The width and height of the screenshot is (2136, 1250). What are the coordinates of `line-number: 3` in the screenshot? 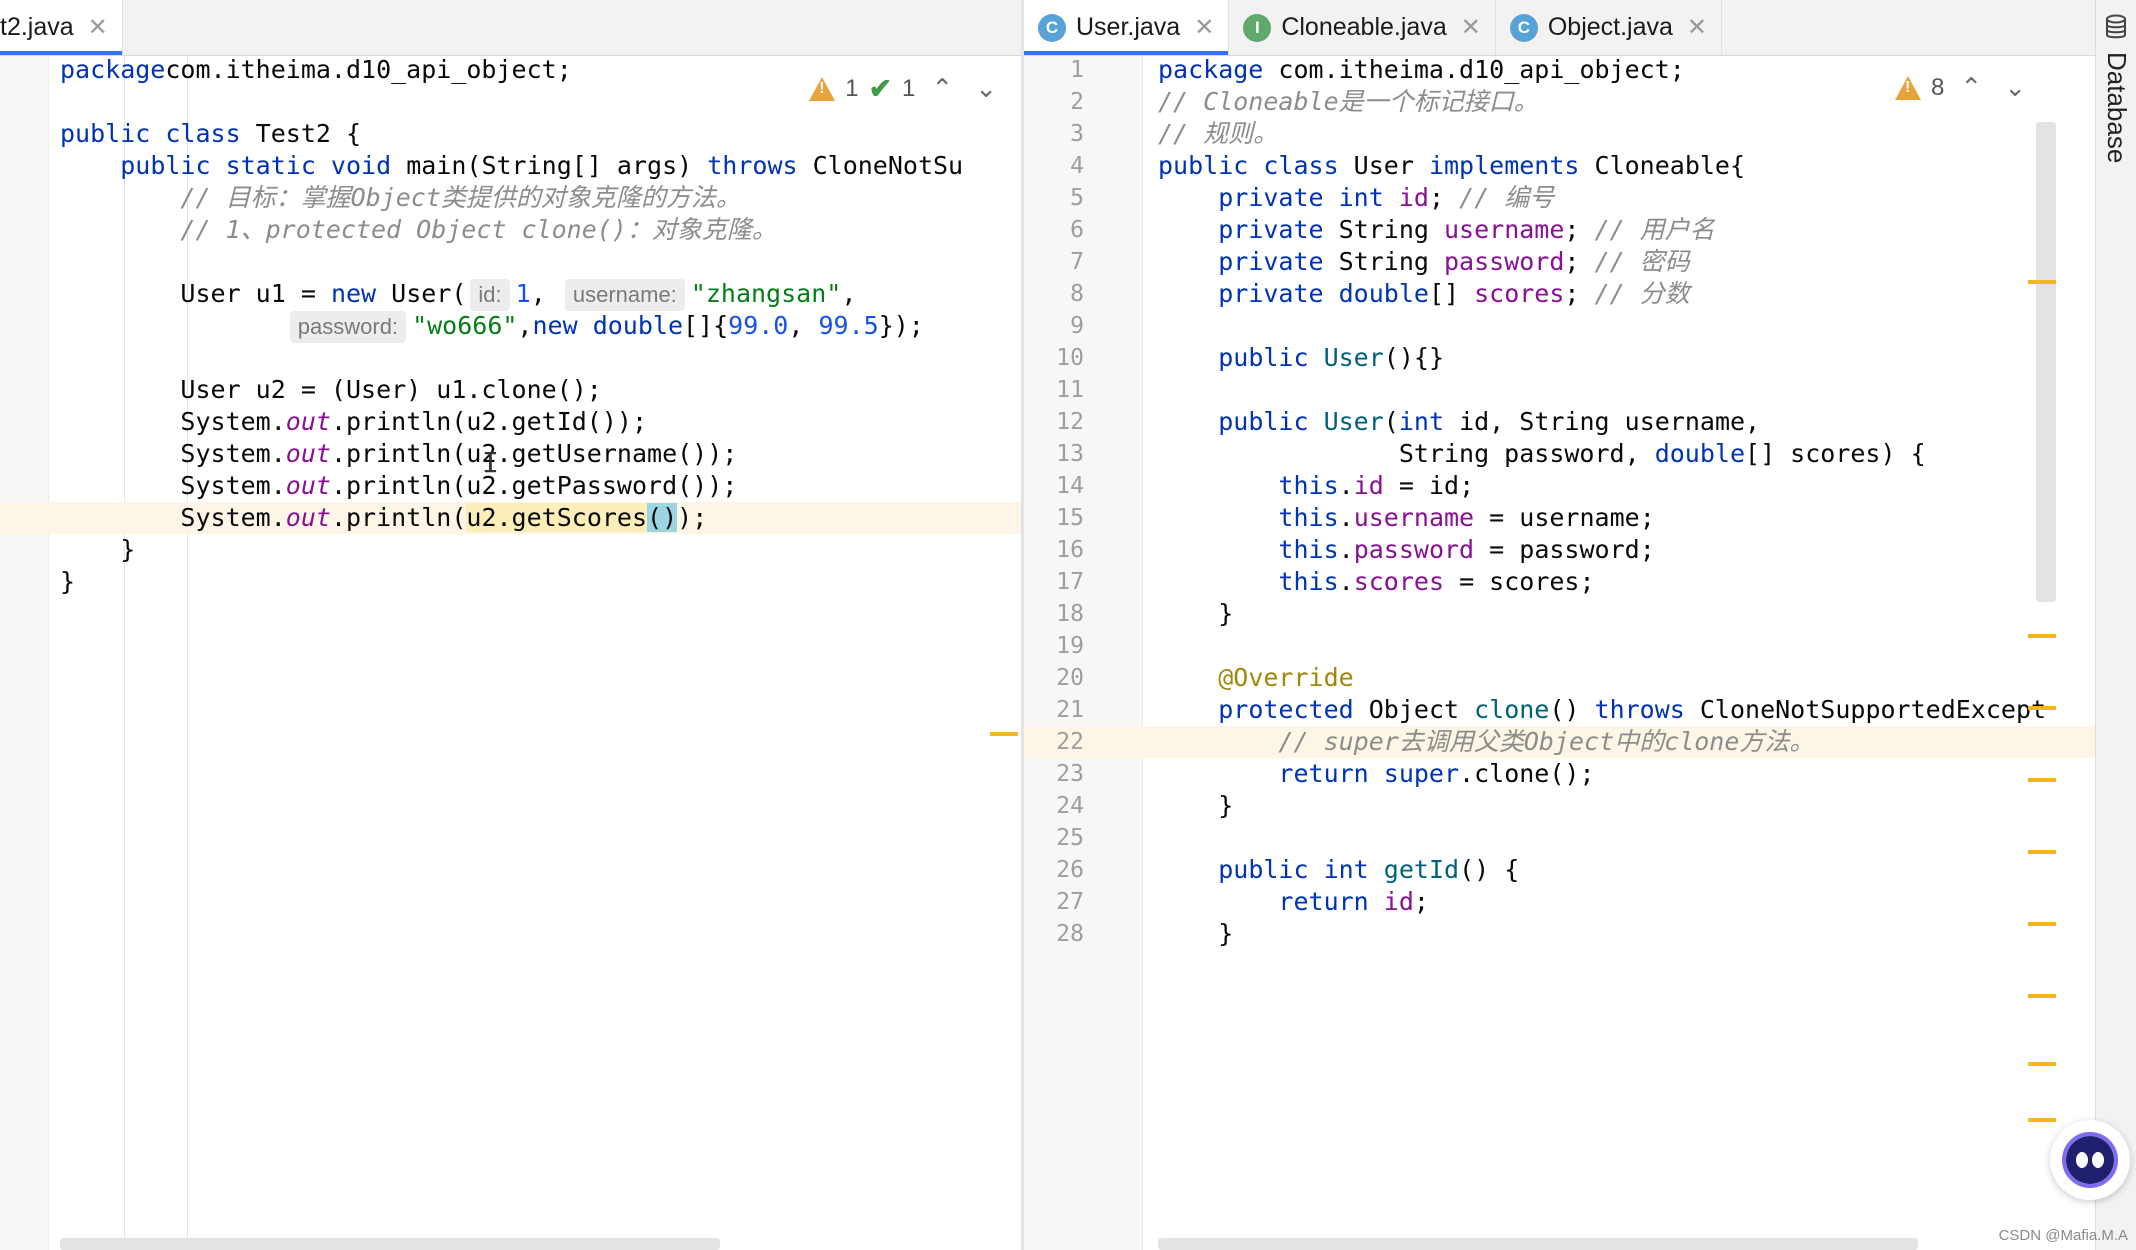 It's located at (1054, 134).